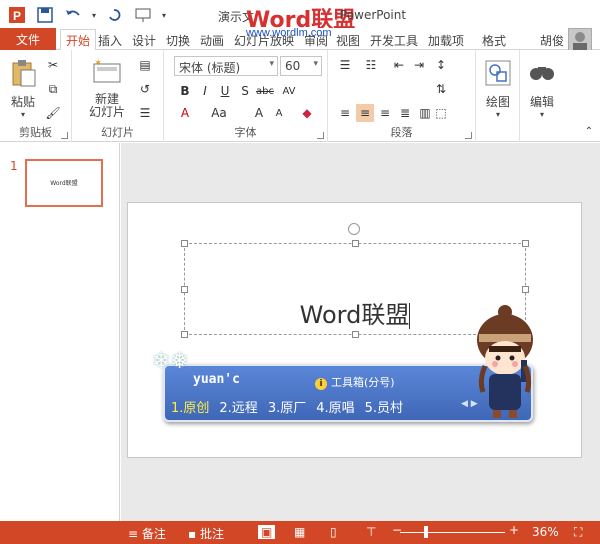 This screenshot has width=600, height=544. Describe the element at coordinates (426, 532) in the screenshot. I see `zoom-slider-thumb` at that location.